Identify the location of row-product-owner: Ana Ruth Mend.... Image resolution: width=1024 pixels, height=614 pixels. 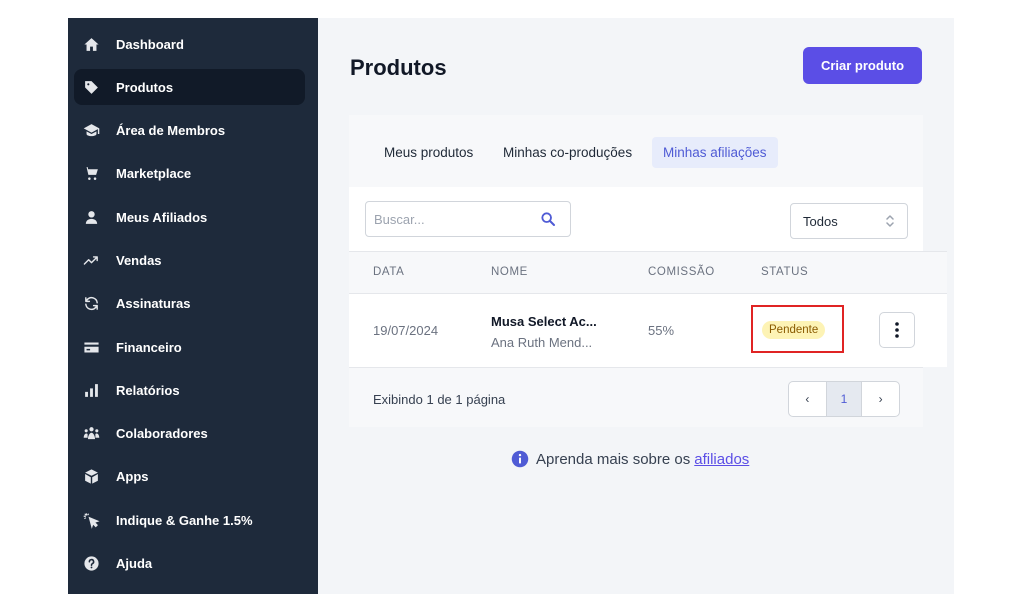
(542, 342).